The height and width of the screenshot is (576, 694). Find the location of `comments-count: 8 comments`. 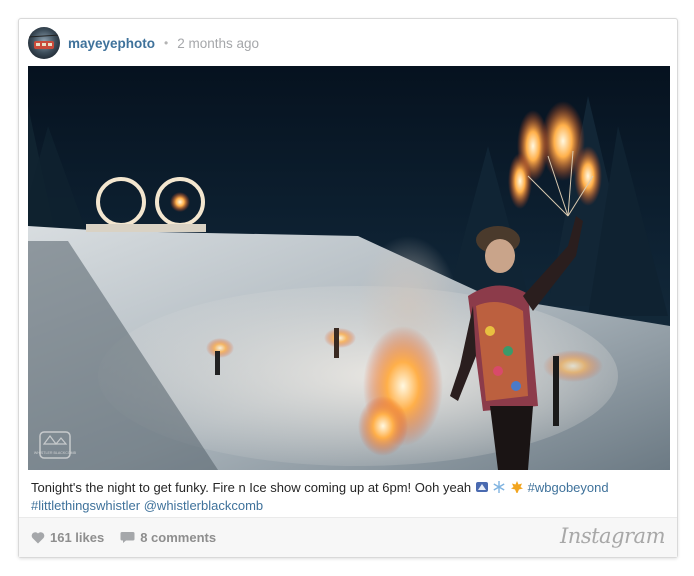

comments-count: 8 comments is located at coordinates (178, 537).